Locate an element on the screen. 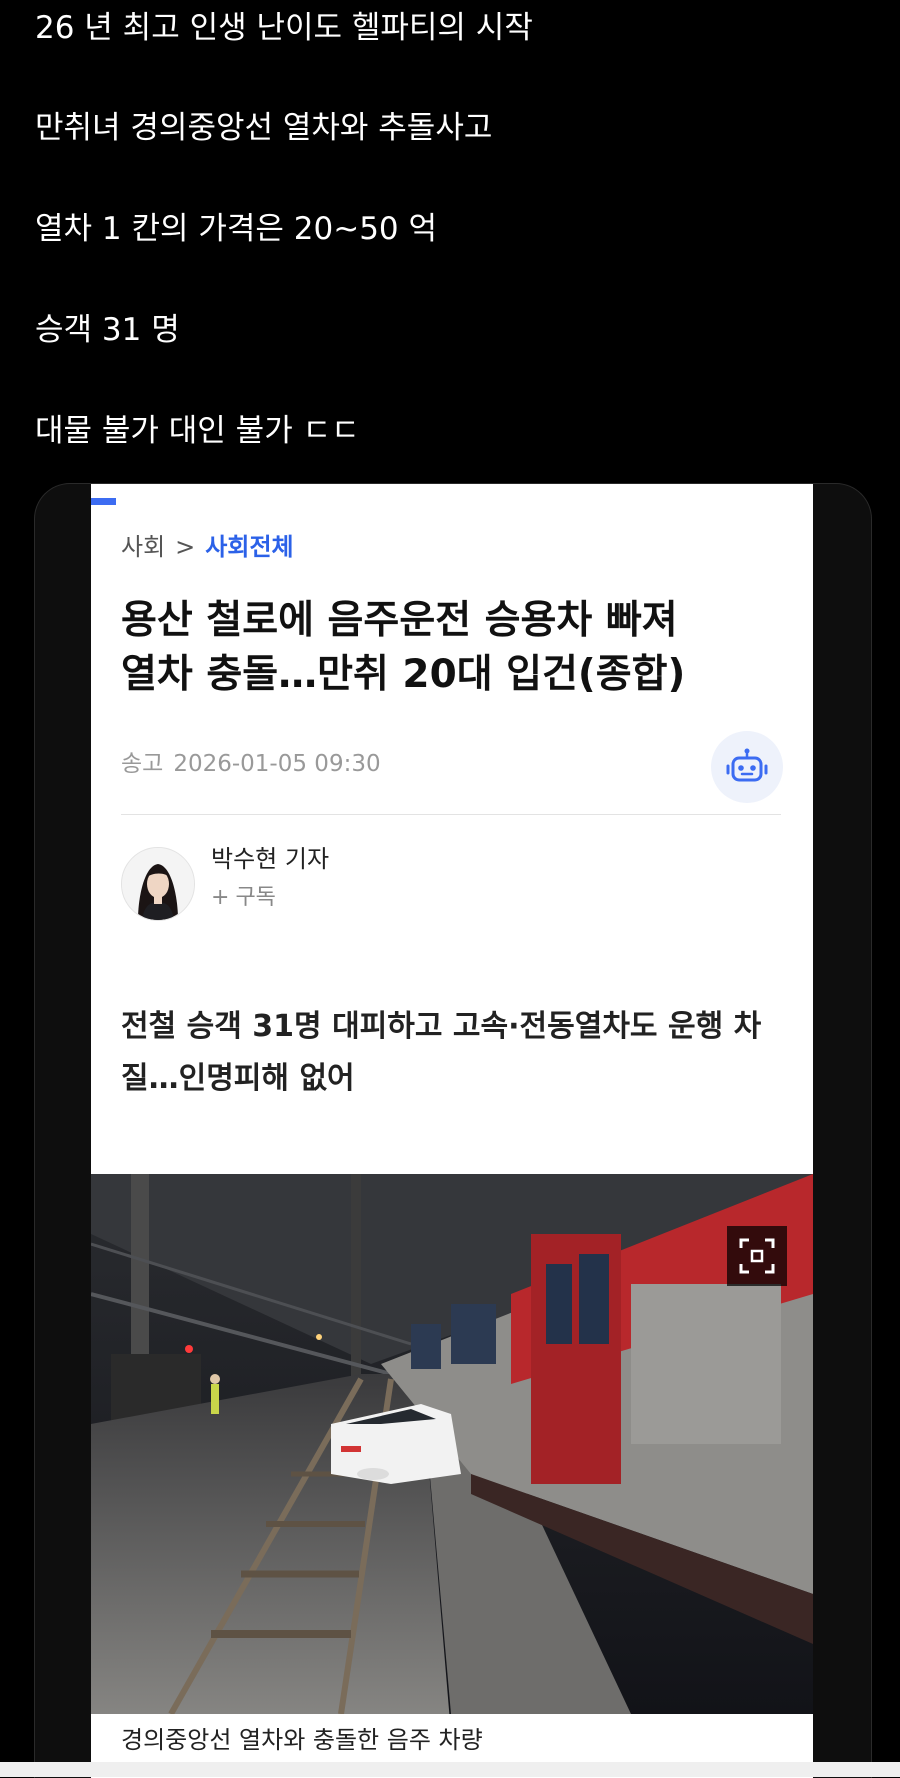 The height and width of the screenshot is (1778, 900). ai-summary-button is located at coordinates (747, 767).